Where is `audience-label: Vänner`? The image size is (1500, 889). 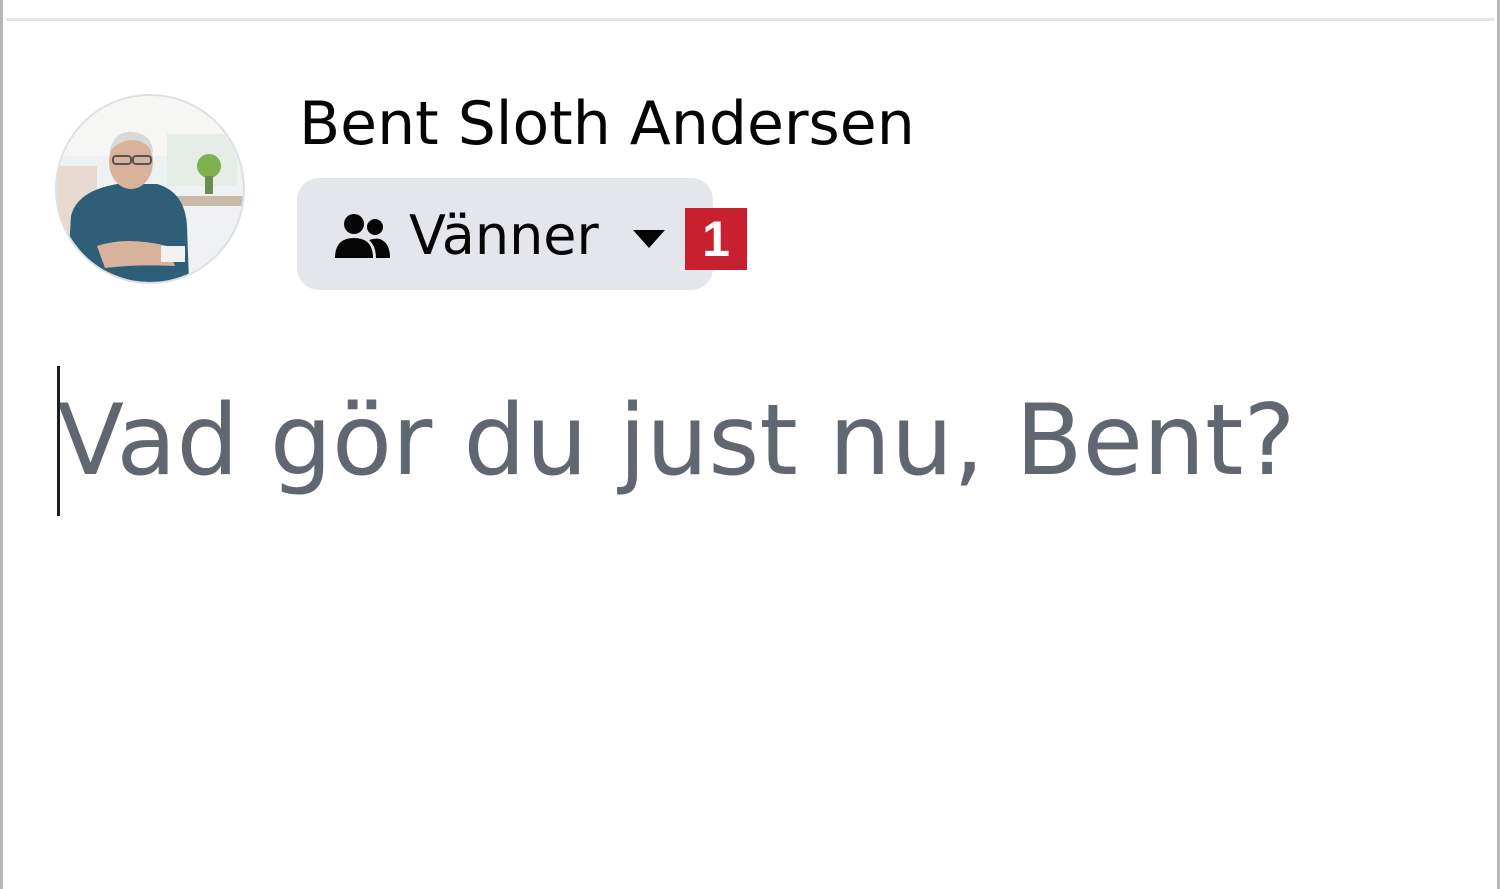 audience-label: Vänner is located at coordinates (504, 235).